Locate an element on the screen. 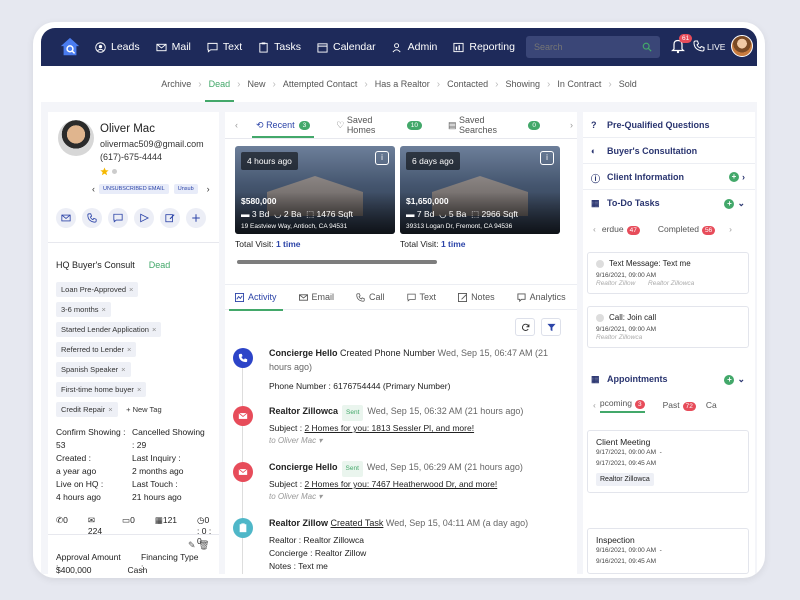  call-action-button is located at coordinates (92, 218).